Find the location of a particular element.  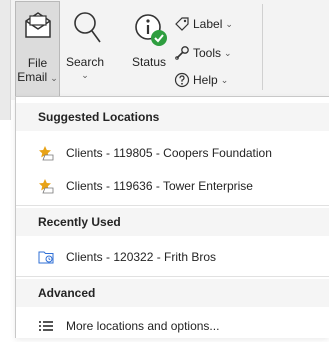

file-email-label-text: Email is located at coordinates (32, 77).